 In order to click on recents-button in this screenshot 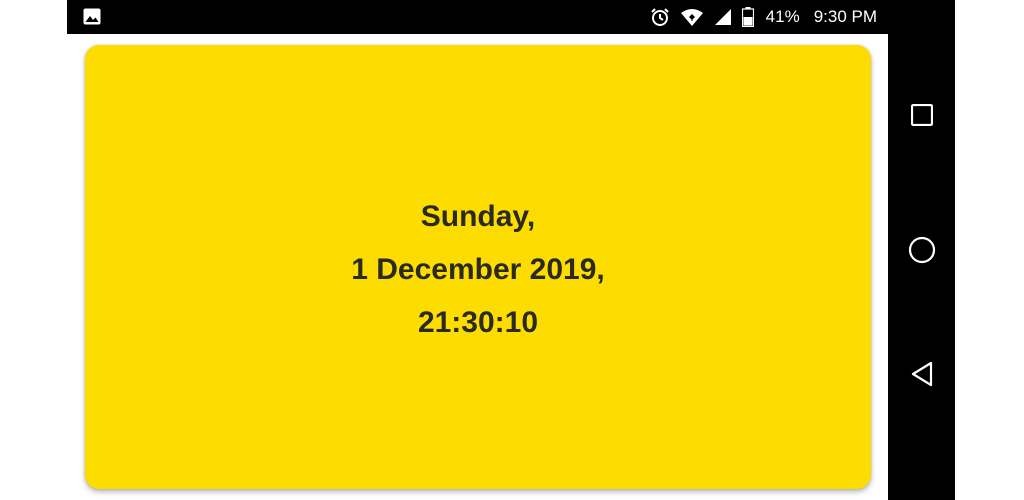, I will do `click(922, 115)`.